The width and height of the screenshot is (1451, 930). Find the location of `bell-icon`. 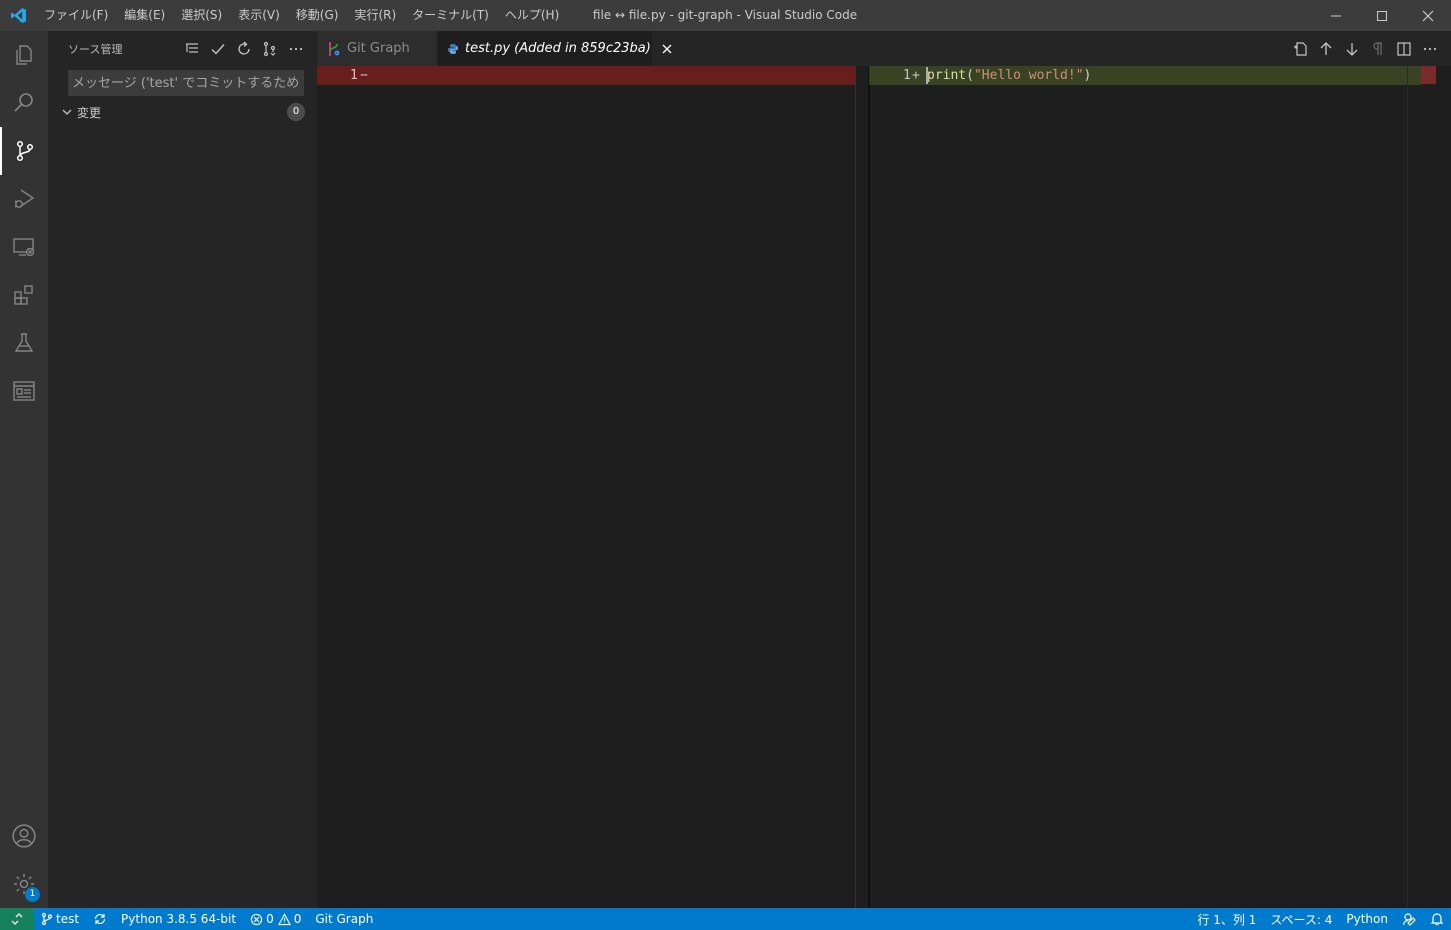

bell-icon is located at coordinates (1437, 919).